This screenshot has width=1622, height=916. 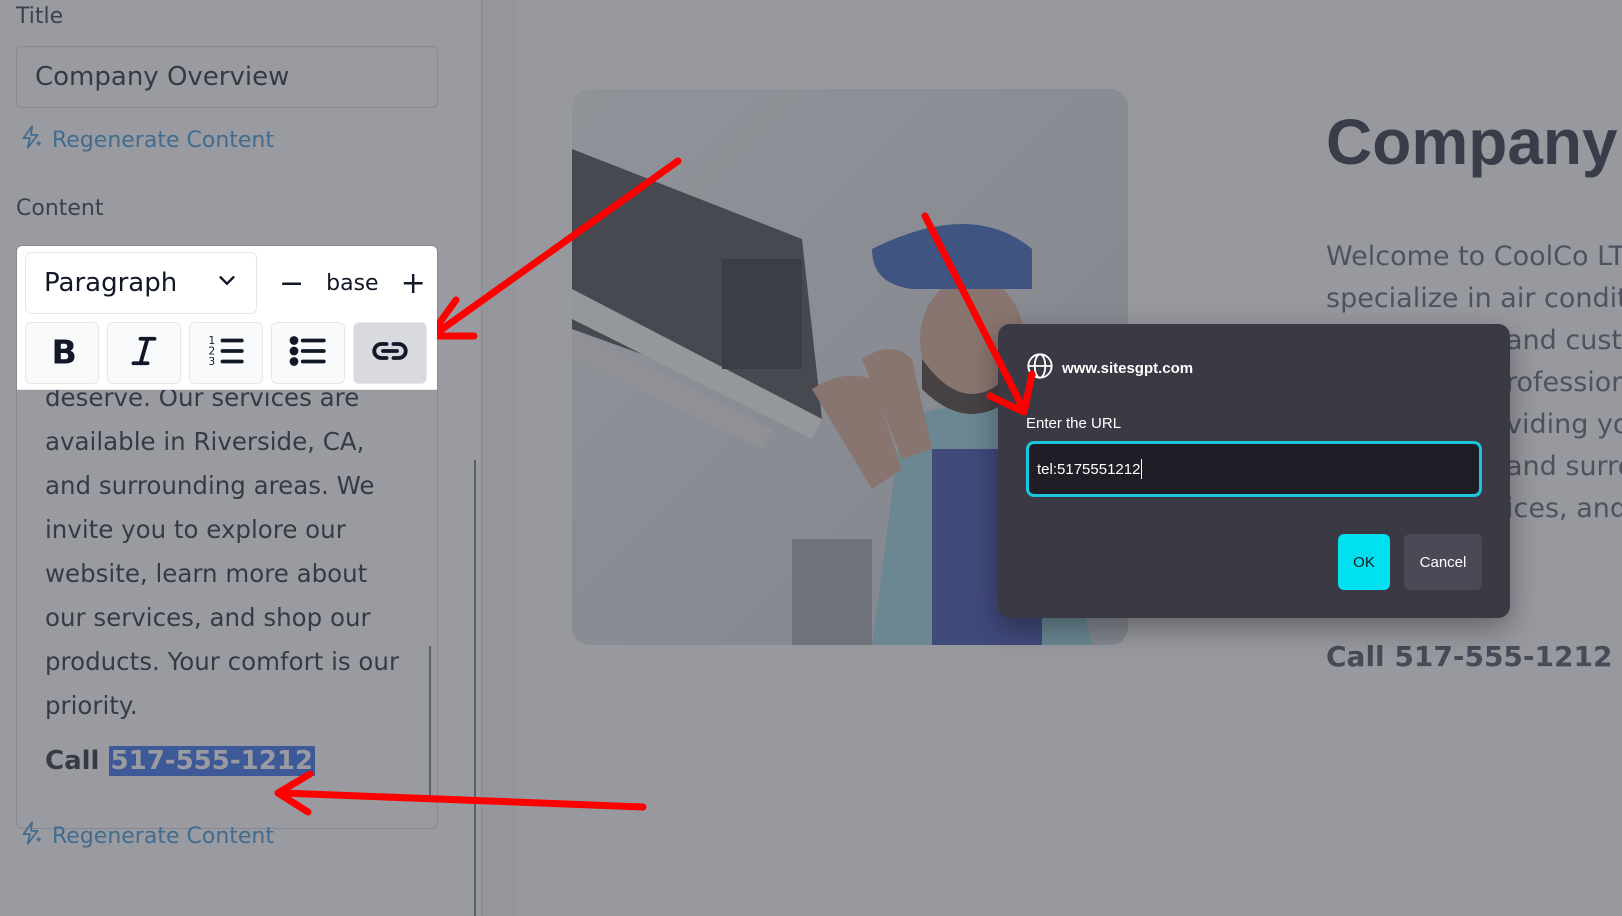 What do you see at coordinates (1474, 256) in the screenshot?
I see `preview-line: Welcome to CoolCo LTD` at bounding box center [1474, 256].